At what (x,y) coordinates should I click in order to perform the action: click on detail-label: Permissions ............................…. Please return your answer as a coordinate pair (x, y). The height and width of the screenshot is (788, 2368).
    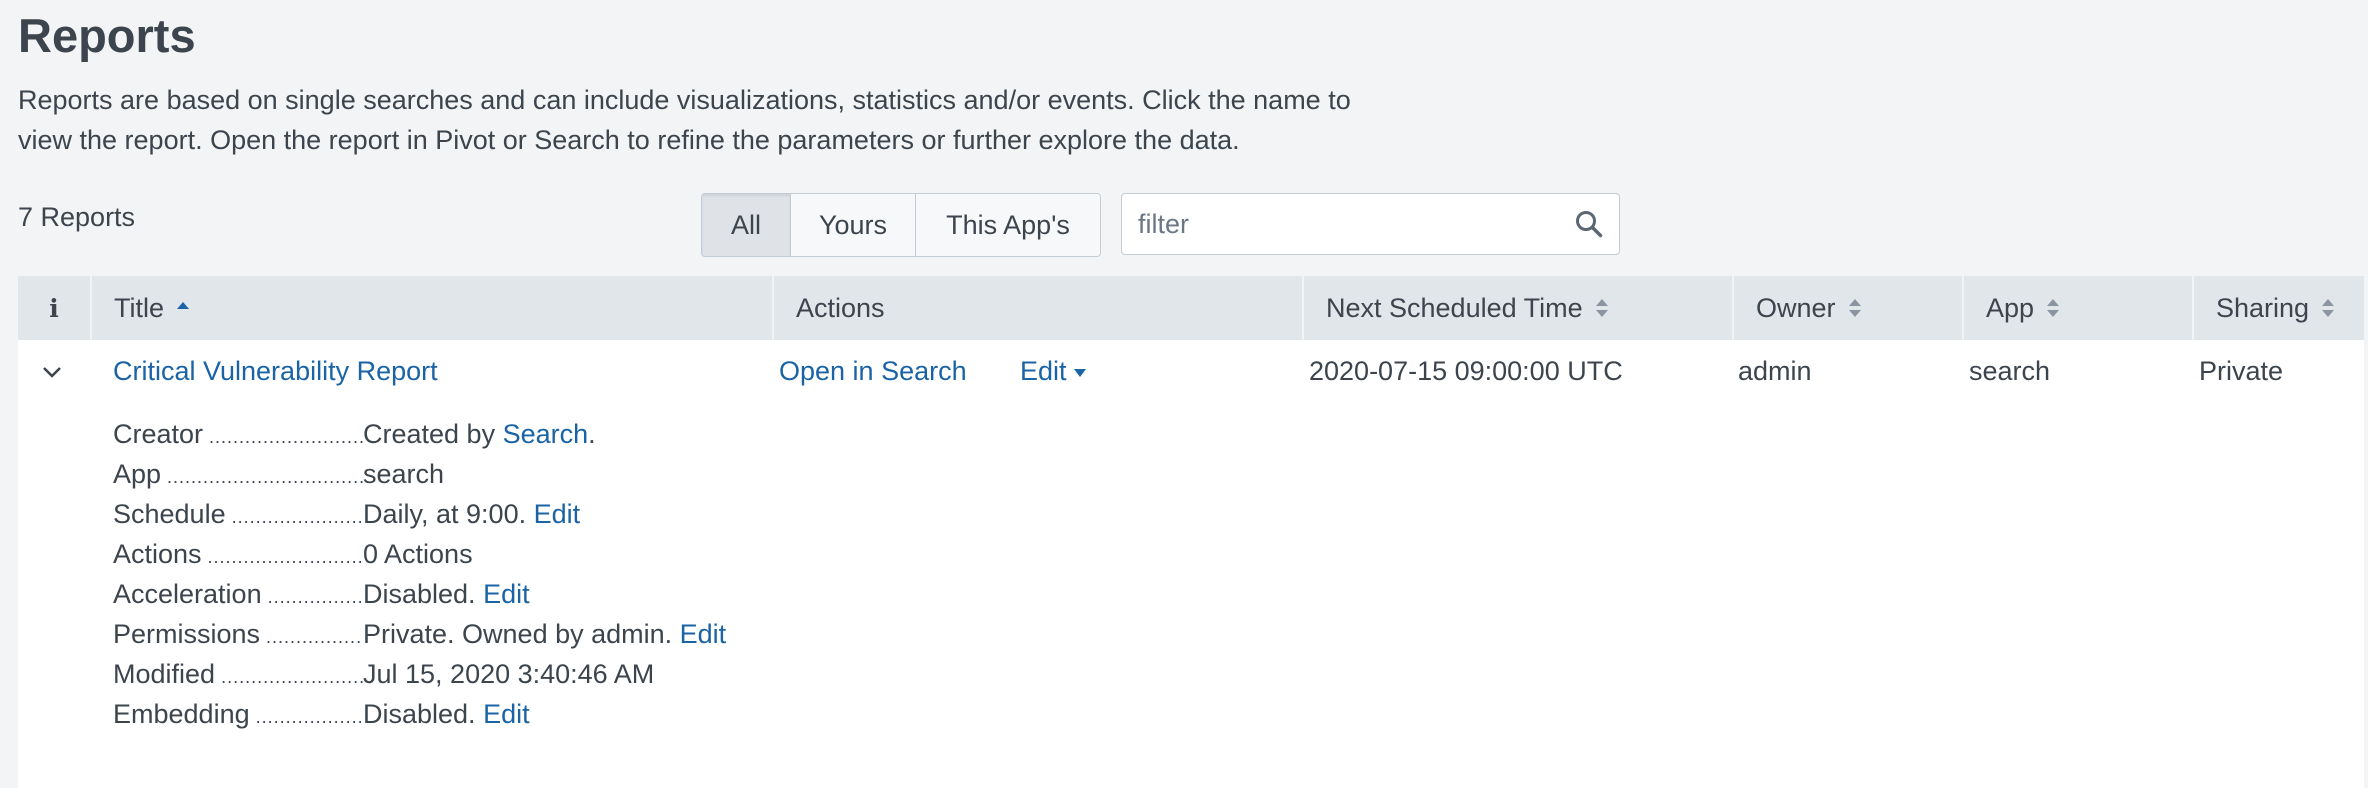
    Looking at the image, I should click on (238, 634).